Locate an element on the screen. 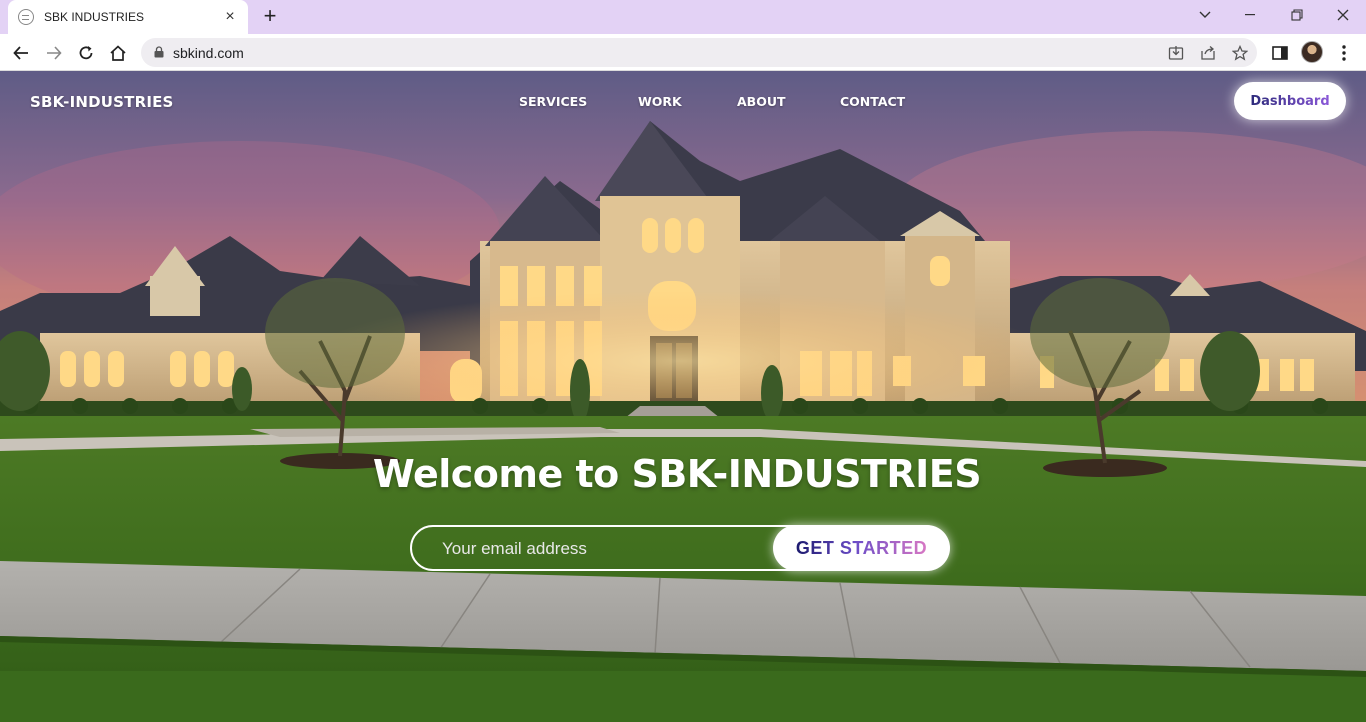 This screenshot has height=722, width=1366. email-signup-form: GET STARTED is located at coordinates (680, 548).